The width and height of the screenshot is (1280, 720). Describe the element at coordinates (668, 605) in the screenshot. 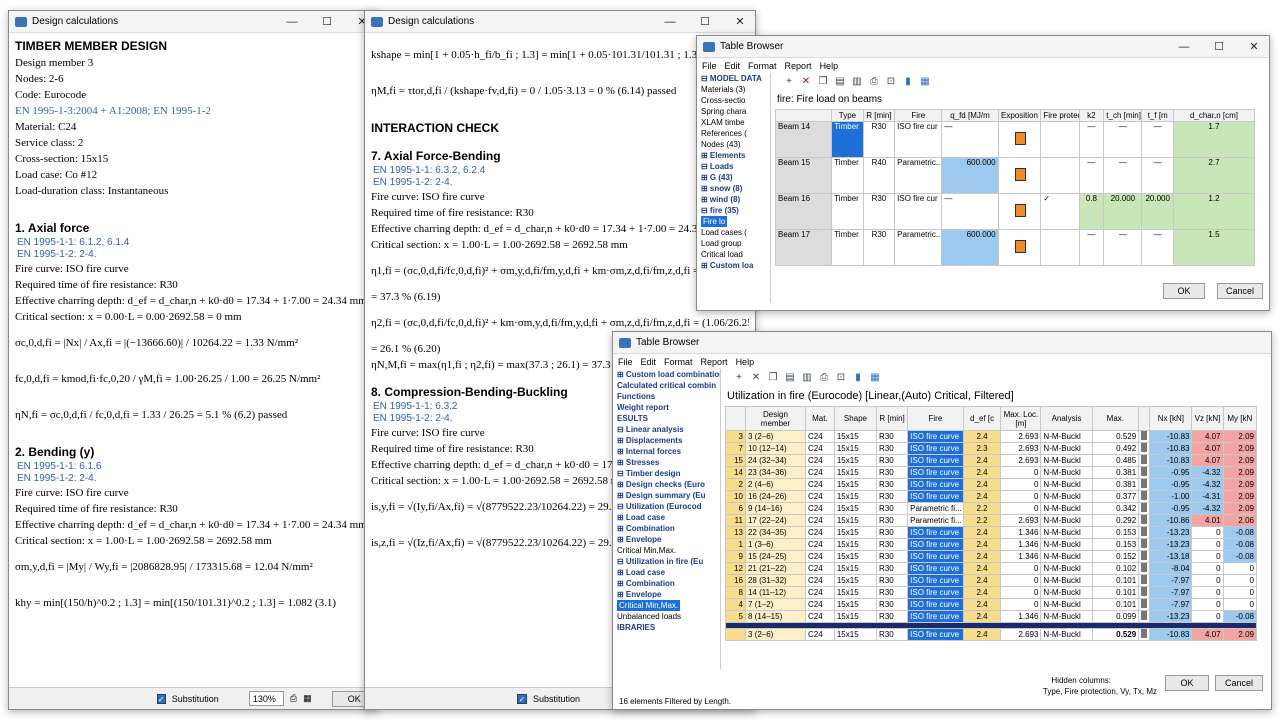

I see `tree-item: Critical Min,Max.` at that location.